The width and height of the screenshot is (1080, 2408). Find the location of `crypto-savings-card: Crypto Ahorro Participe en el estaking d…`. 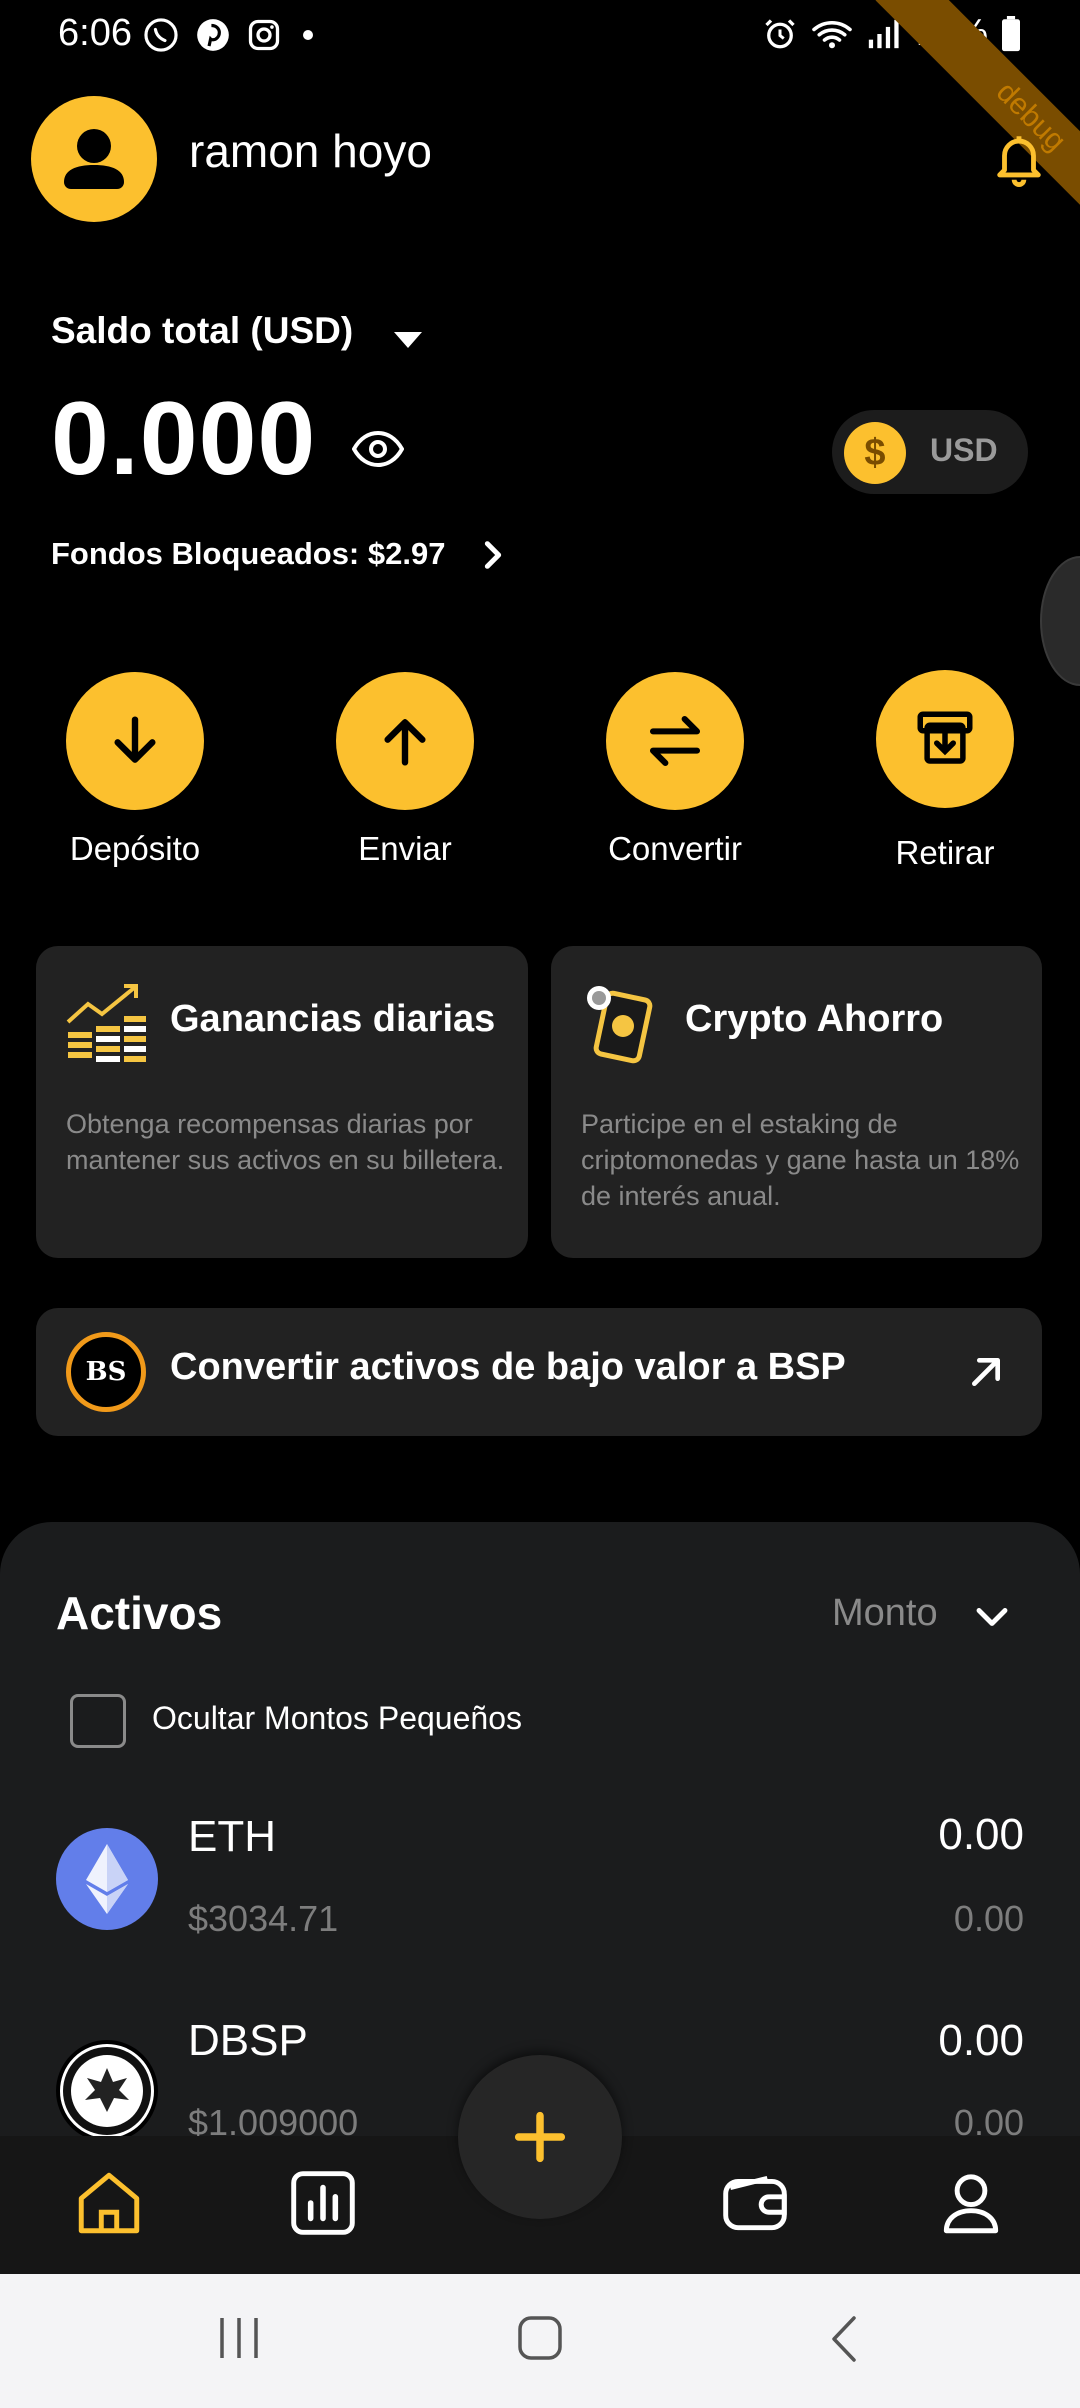

crypto-savings-card: Crypto Ahorro Participe en el estaking d… is located at coordinates (796, 1102).